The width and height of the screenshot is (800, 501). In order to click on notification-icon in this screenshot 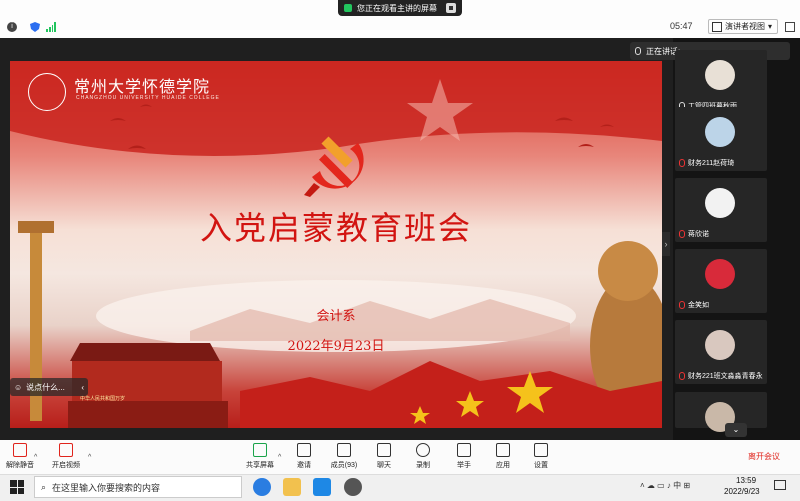, I will do `click(780, 485)`.